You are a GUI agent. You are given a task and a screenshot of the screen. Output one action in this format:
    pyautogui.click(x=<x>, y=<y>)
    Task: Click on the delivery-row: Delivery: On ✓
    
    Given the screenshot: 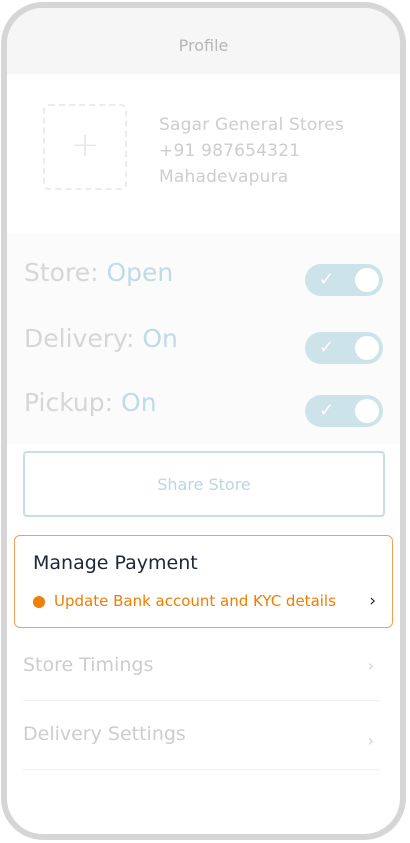 What is the action you would take?
    pyautogui.click(x=203, y=344)
    